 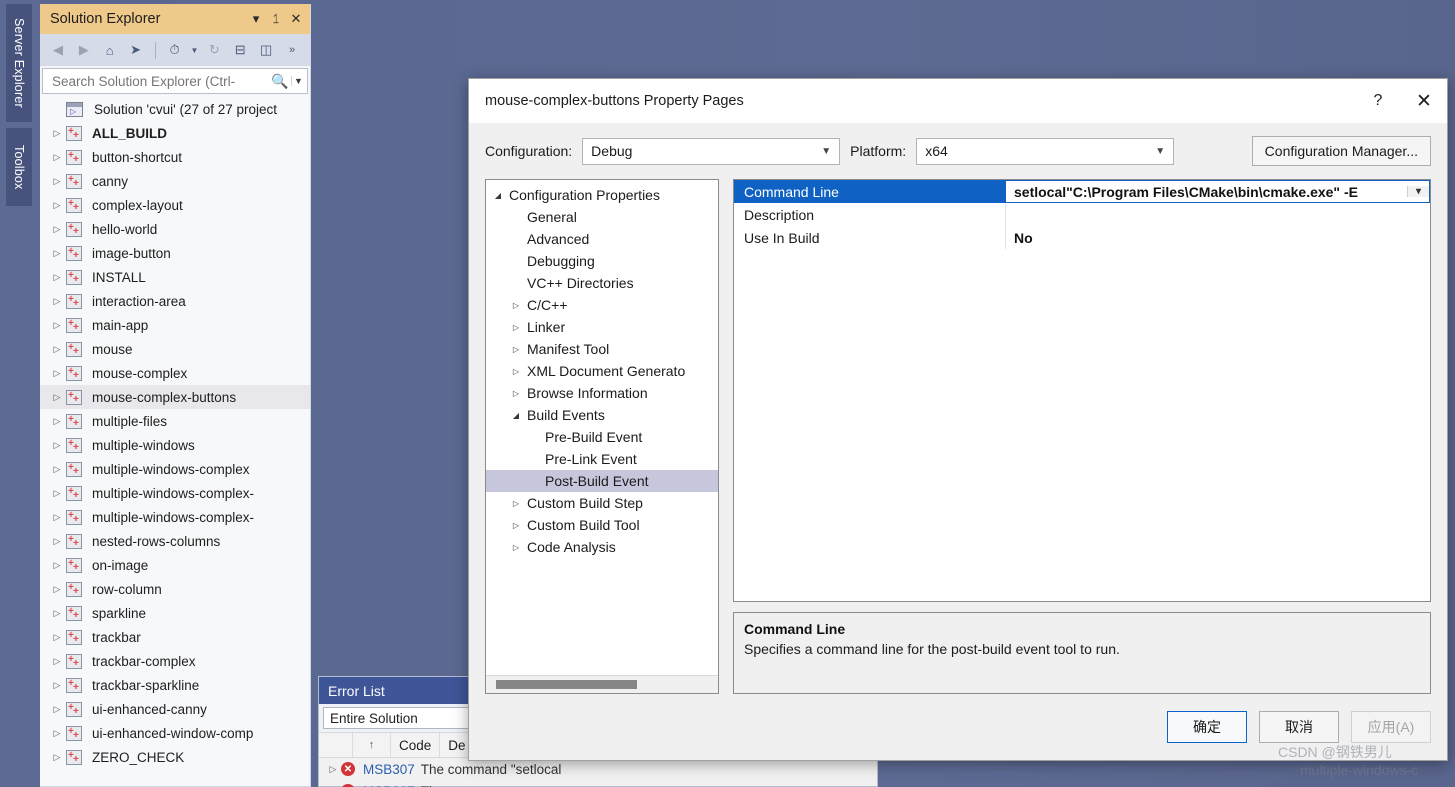 I want to click on solution-project-item: ▷ ui-enhanced-window-comp, so click(x=175, y=733).